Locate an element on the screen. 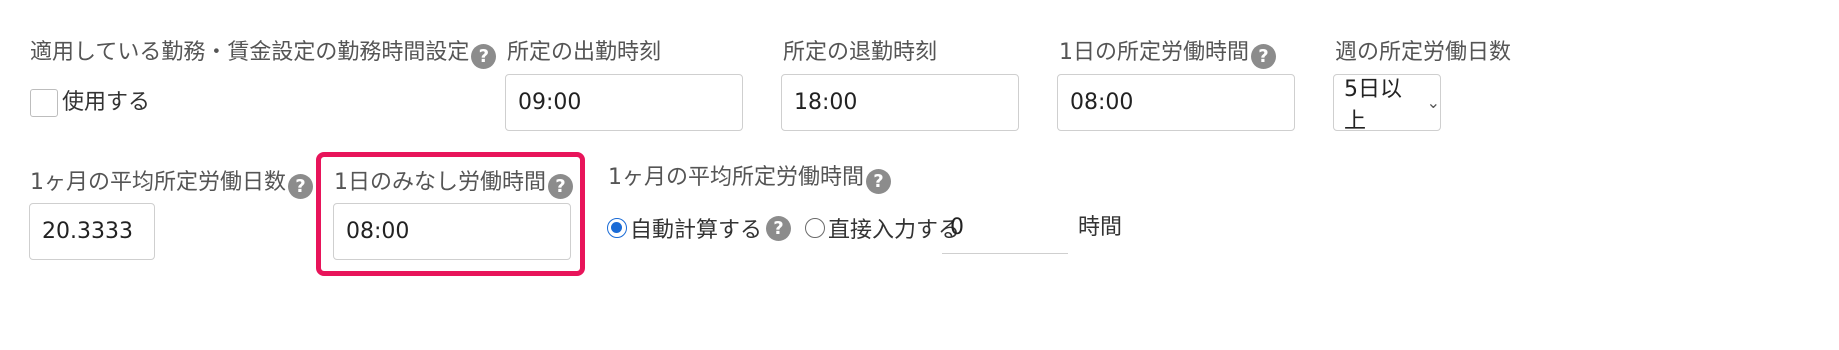  start-time-input: 09:00 is located at coordinates (624, 102).